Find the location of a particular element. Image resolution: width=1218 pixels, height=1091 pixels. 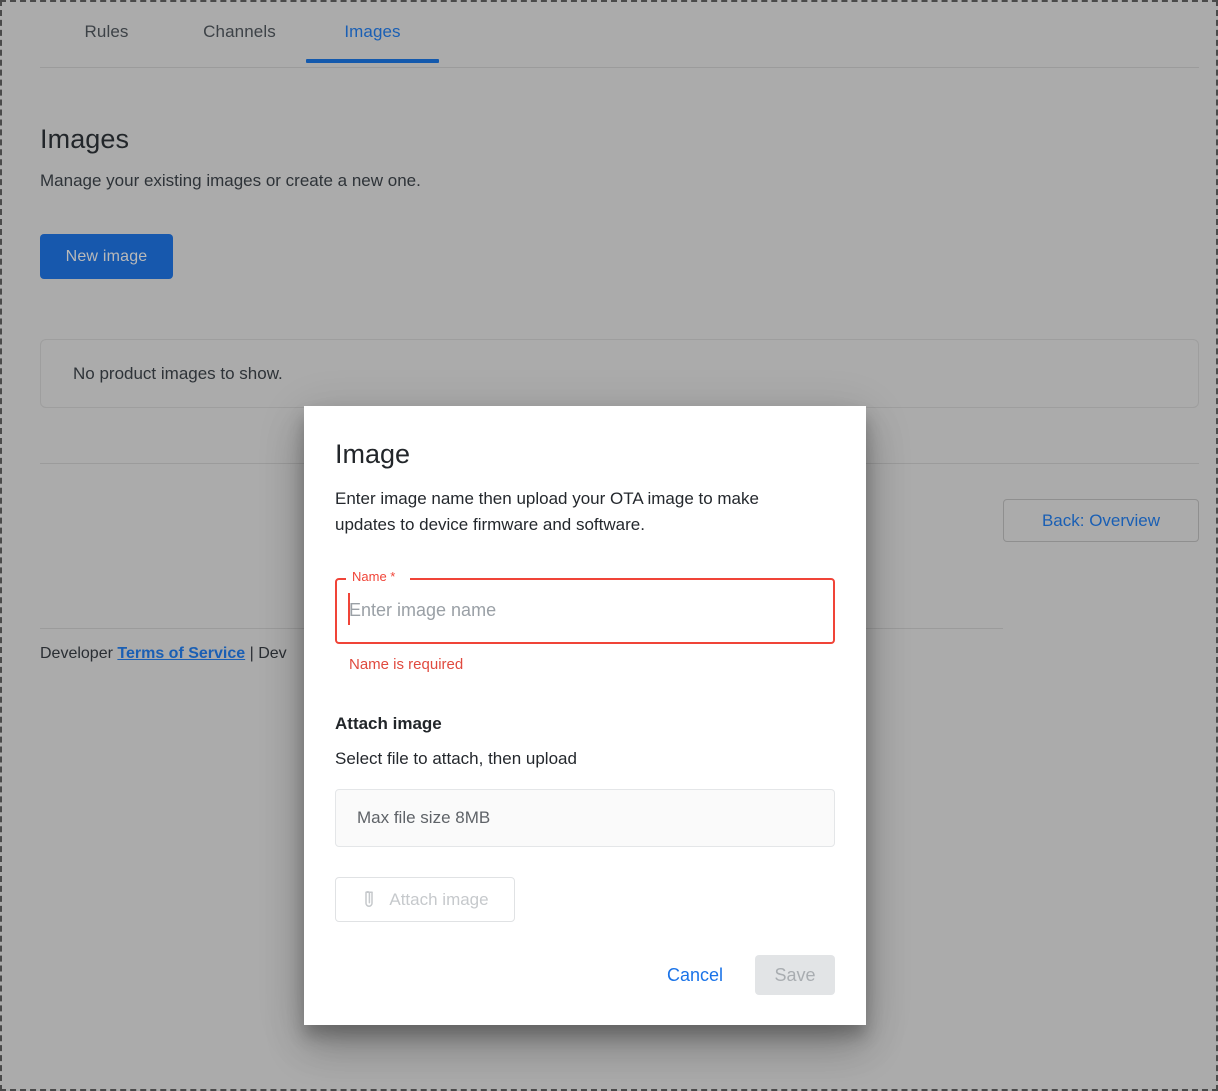

paperclip-icon is located at coordinates (369, 900).